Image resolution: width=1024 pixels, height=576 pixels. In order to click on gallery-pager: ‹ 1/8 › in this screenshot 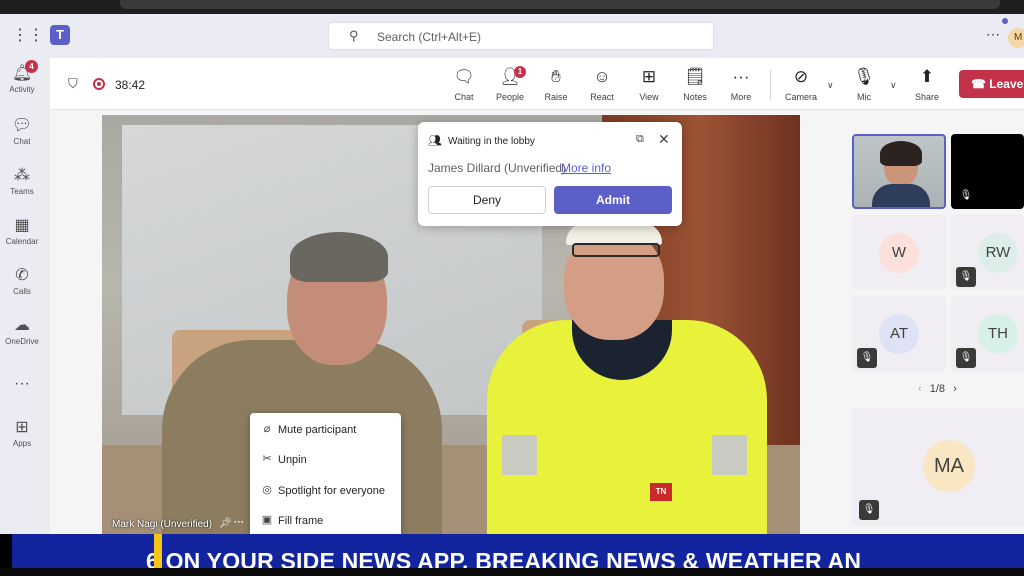, I will do `click(937, 389)`.